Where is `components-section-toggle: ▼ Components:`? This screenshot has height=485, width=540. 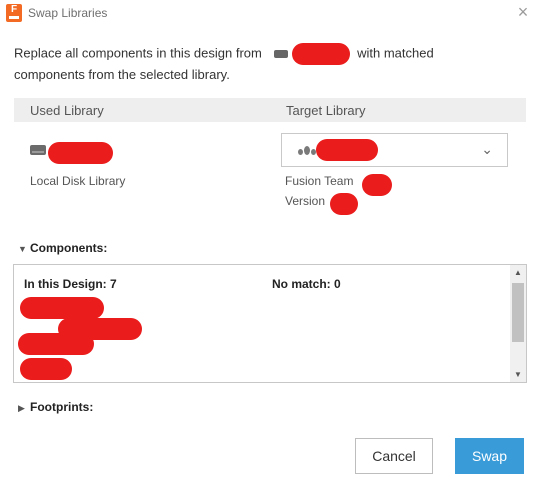 components-section-toggle: ▼ Components: is located at coordinates (62, 248).